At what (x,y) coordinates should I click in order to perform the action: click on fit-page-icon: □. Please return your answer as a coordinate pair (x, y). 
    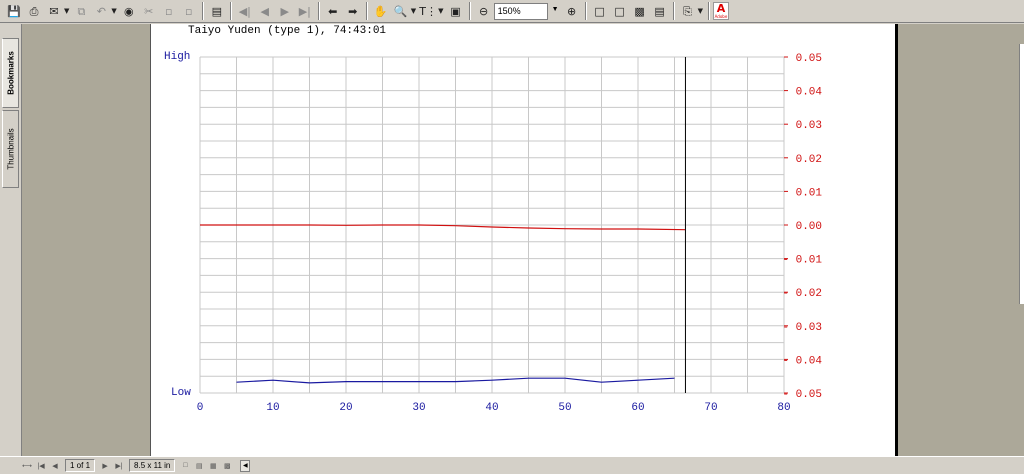
    Looking at the image, I should click on (620, 11).